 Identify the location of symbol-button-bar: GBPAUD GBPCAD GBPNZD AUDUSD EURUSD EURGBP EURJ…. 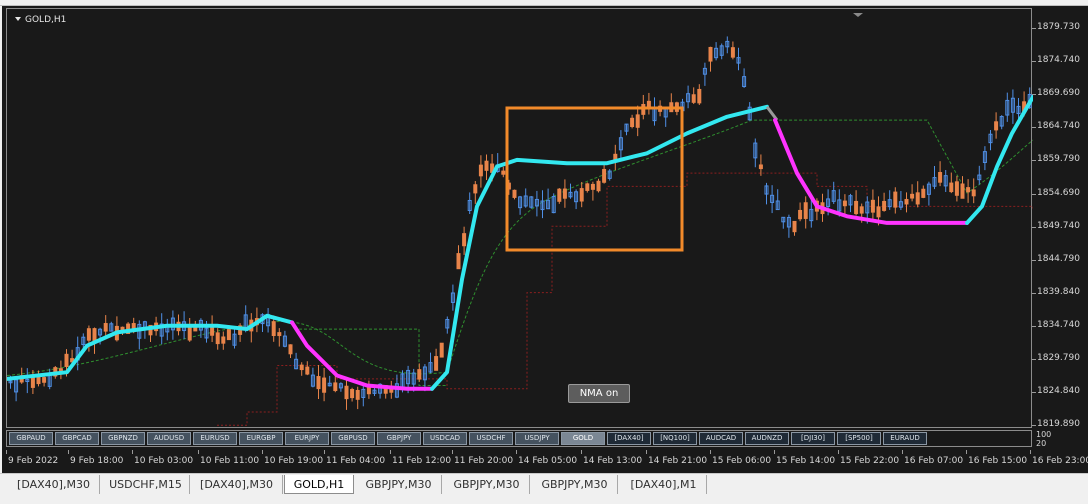
(519, 438).